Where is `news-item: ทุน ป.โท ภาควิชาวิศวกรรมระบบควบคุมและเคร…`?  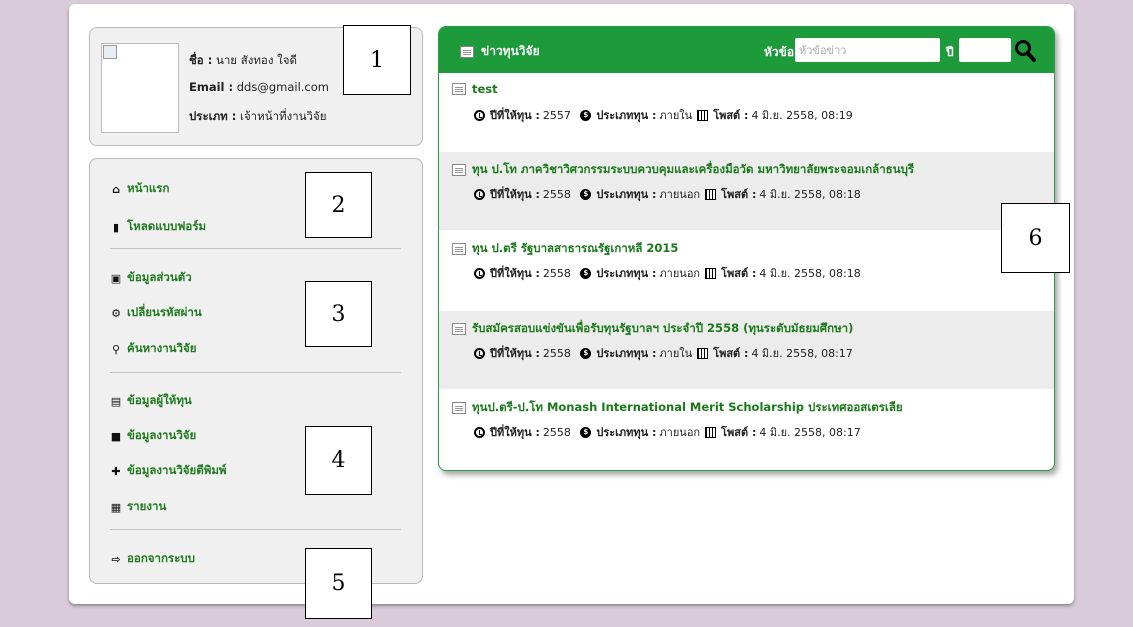
news-item: ทุน ป.โท ภาควิชาวิศวกรรมระบบควบคุมและเคร… is located at coordinates (746, 191).